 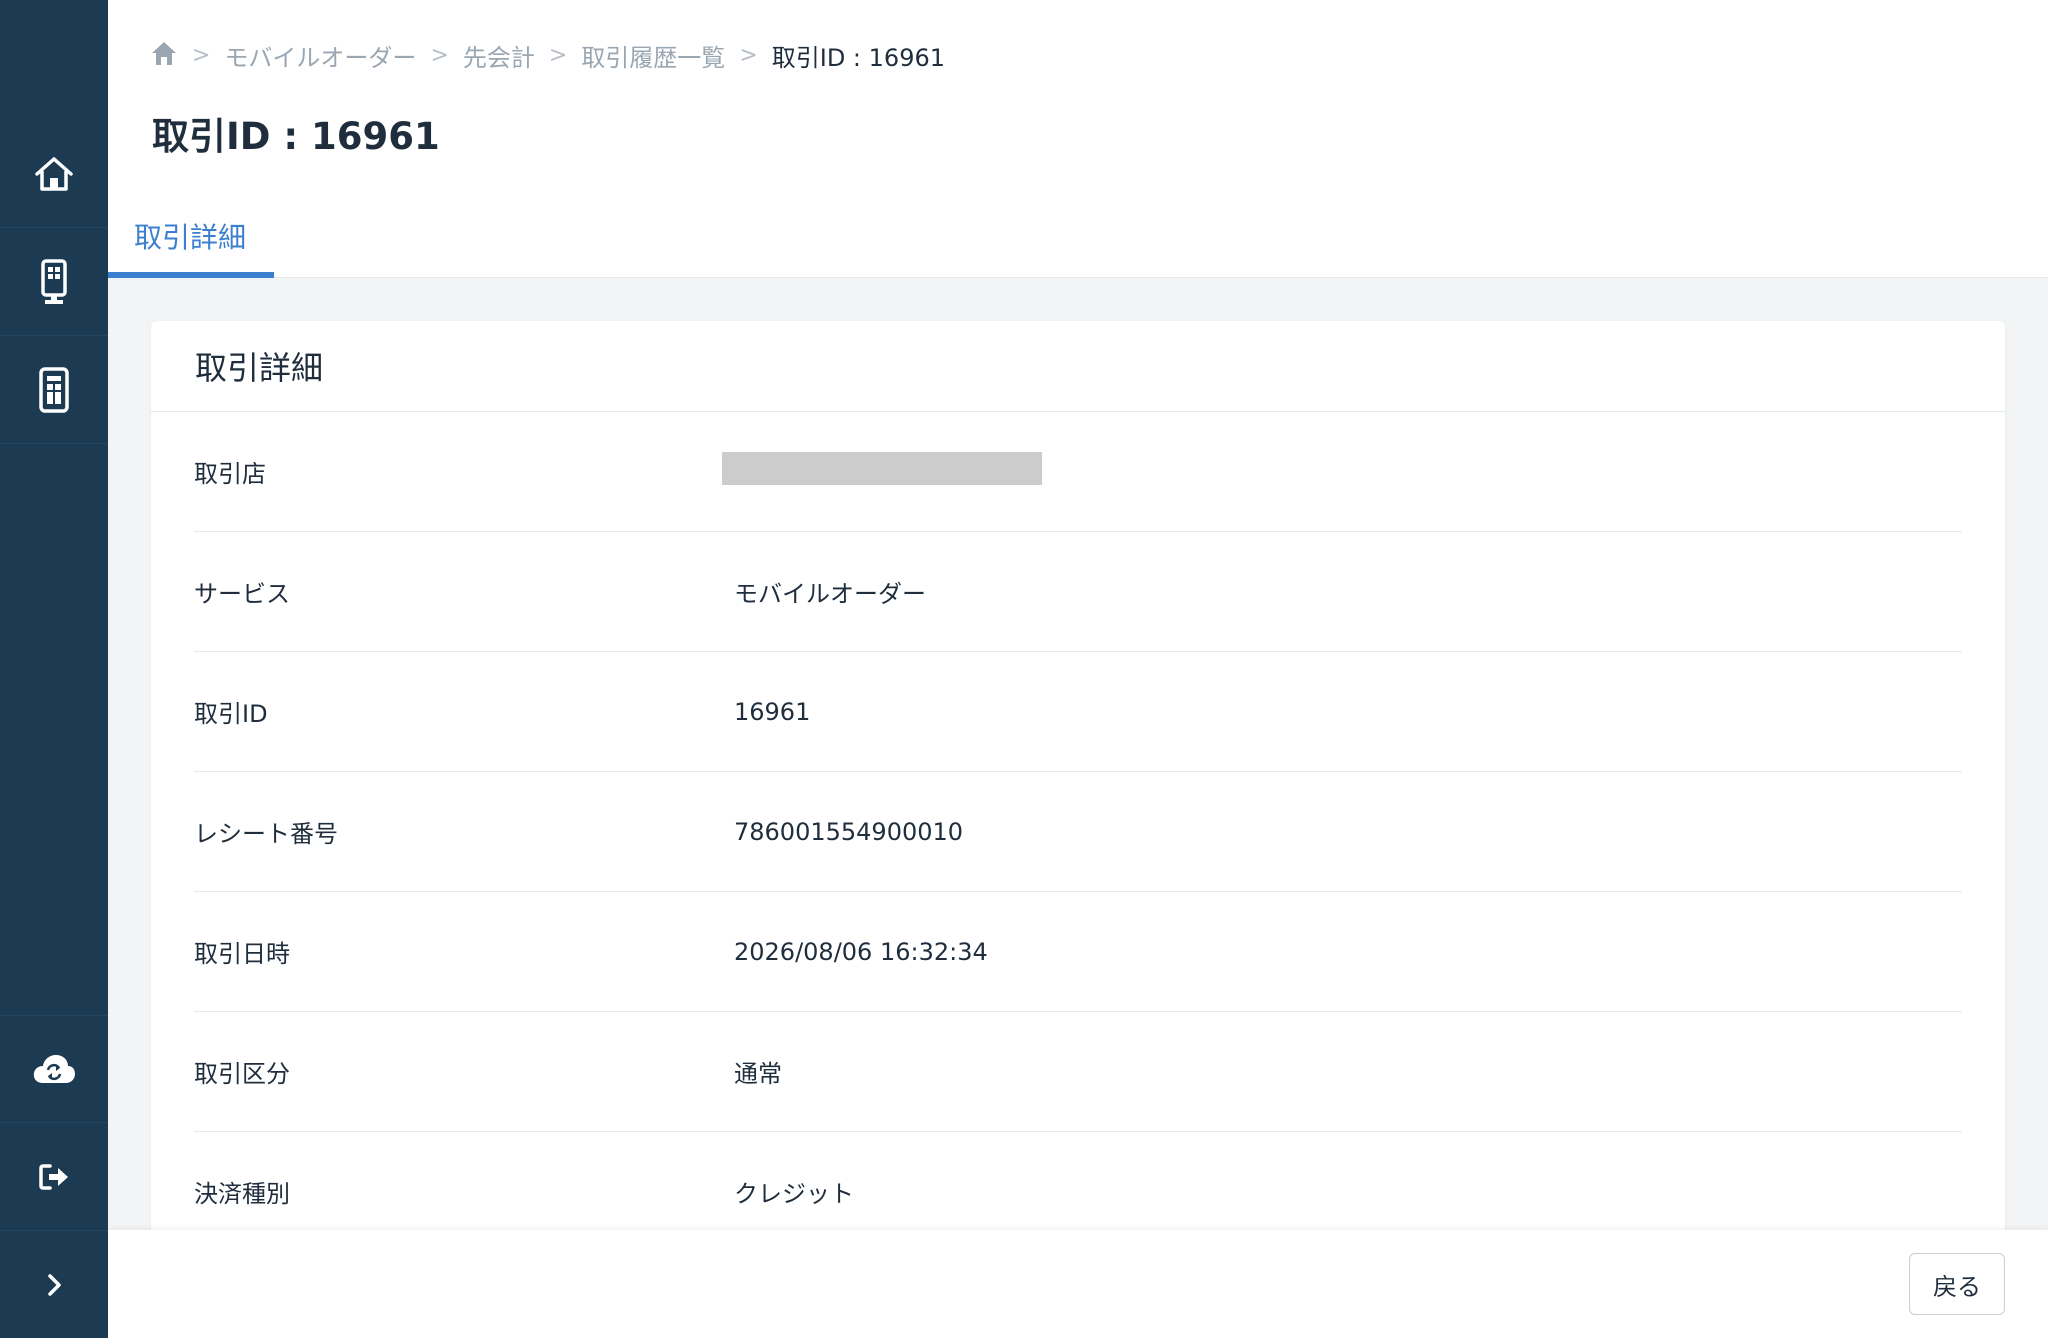 I want to click on back-button: 戻る, so click(x=1957, y=1284).